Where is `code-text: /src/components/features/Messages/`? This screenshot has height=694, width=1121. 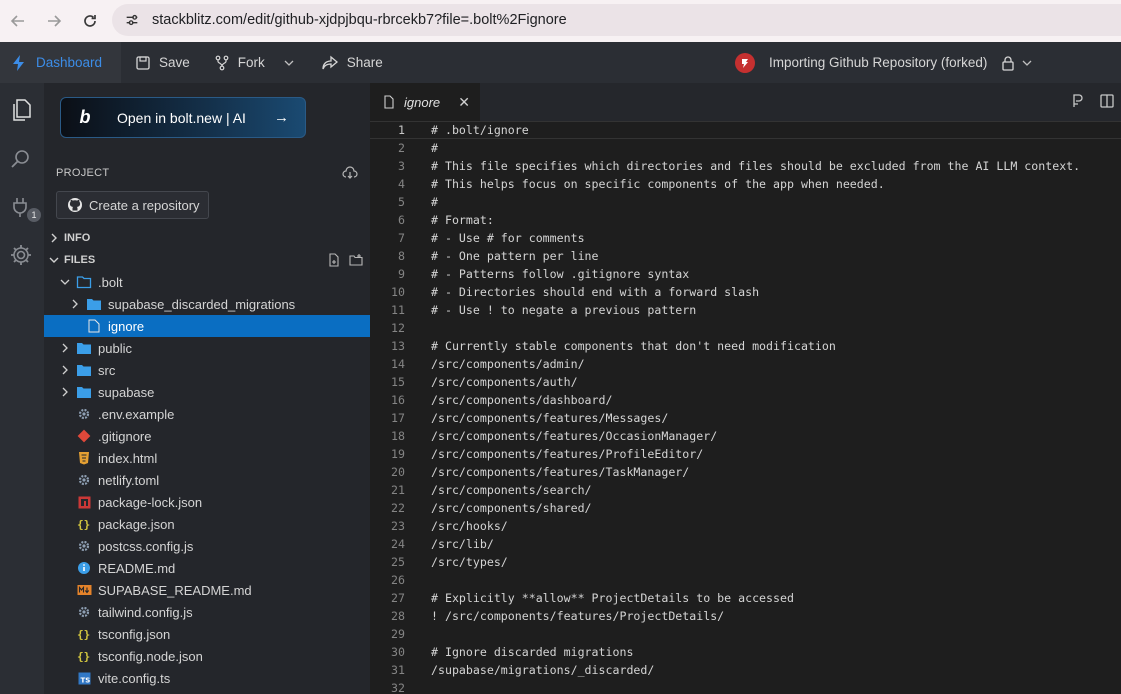 code-text: /src/components/features/Messages/ is located at coordinates (550, 418).